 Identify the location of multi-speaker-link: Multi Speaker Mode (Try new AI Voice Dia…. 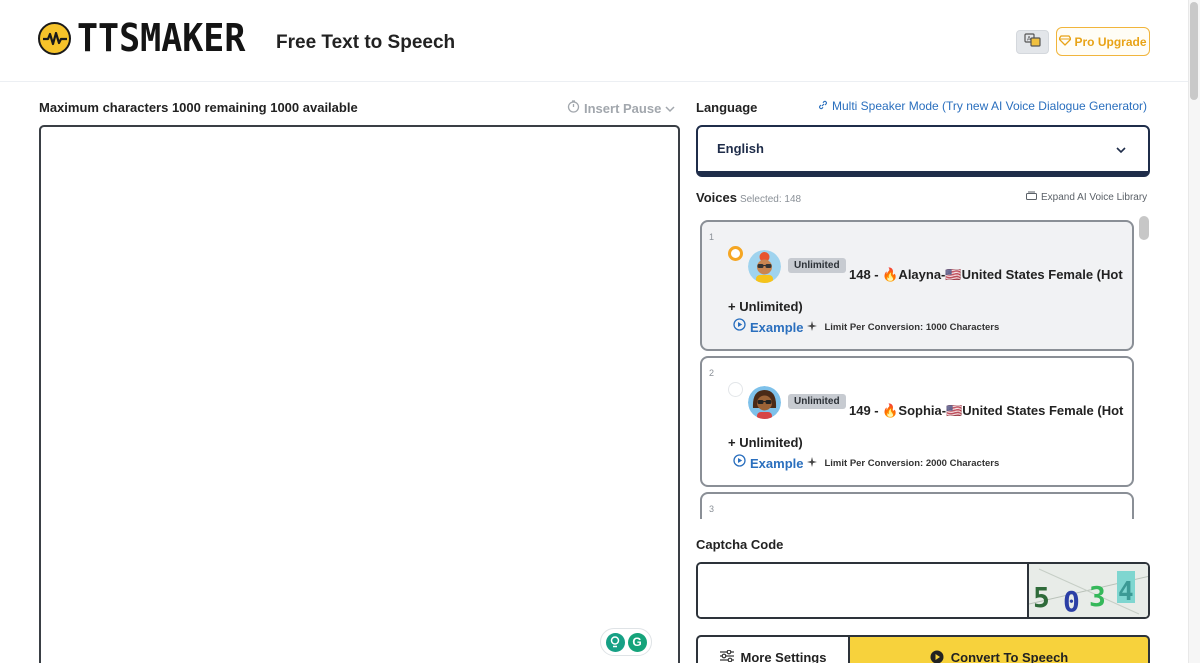
(982, 106).